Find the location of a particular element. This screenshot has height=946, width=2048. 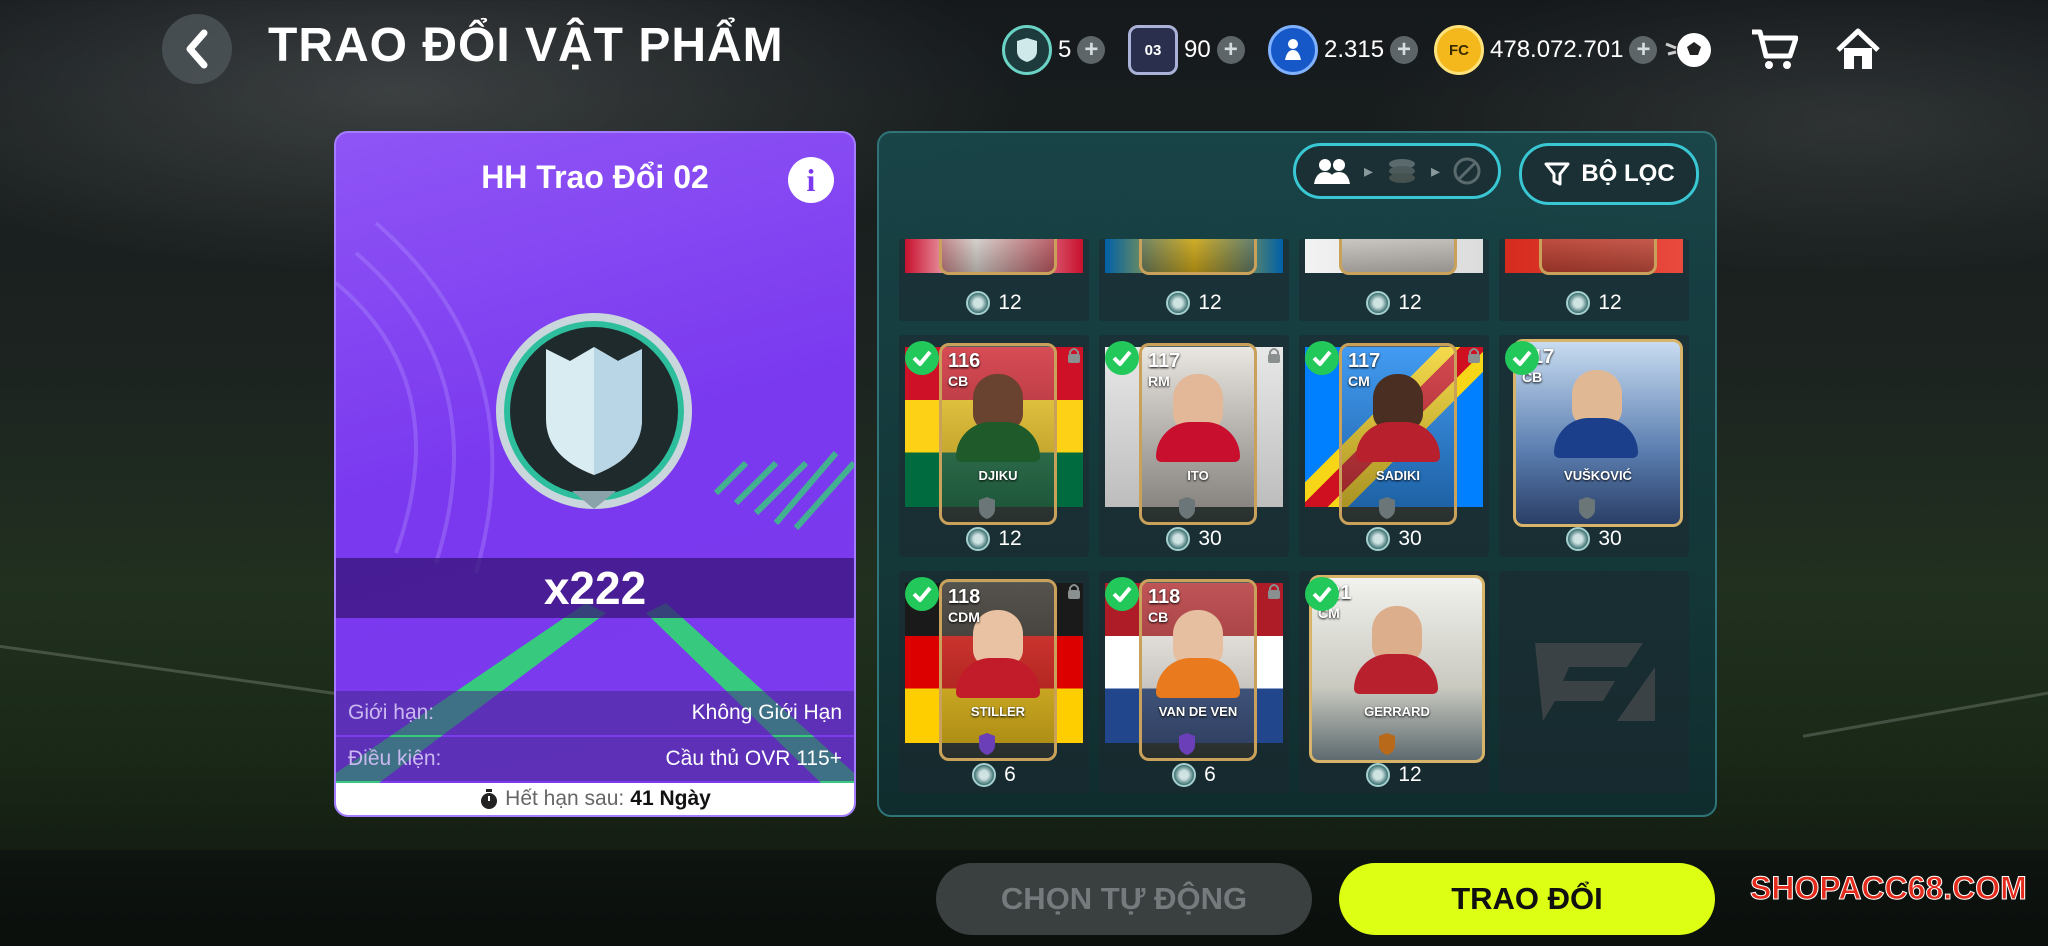

limit-row: Giới hạn: Không Giới Hạn is located at coordinates (595, 713).